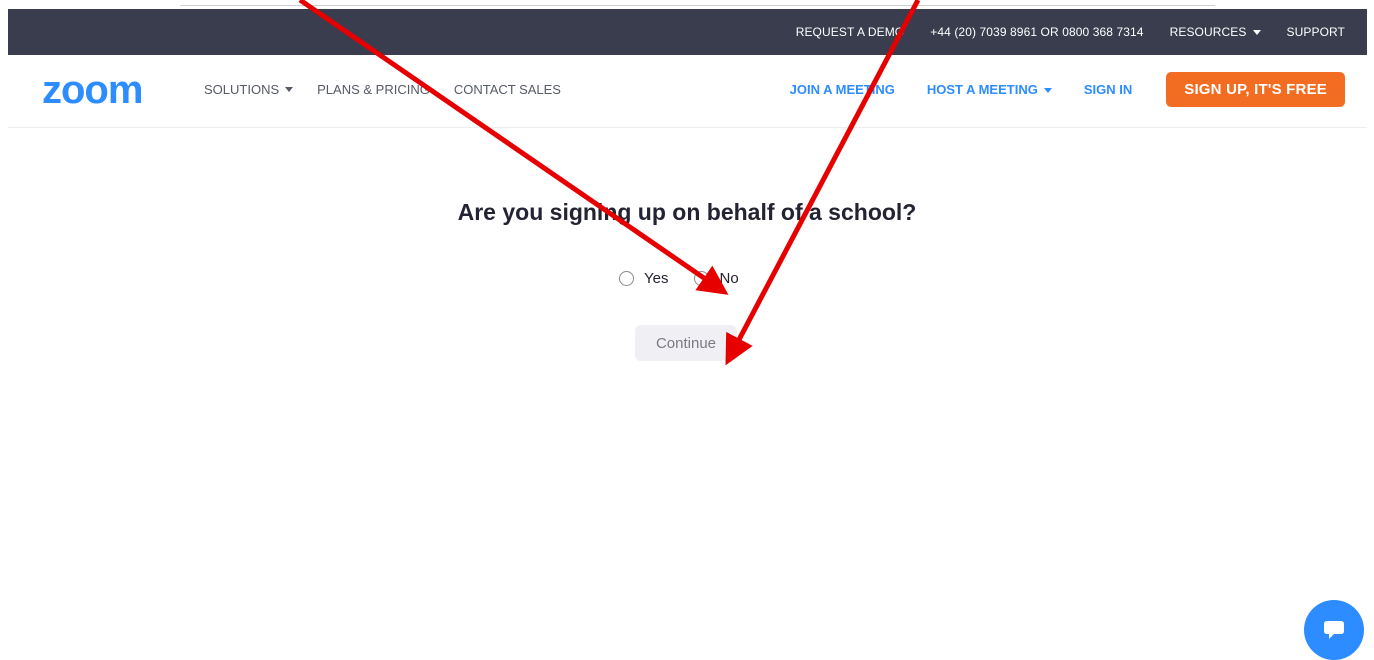  I want to click on radio-button-no, so click(702, 278).